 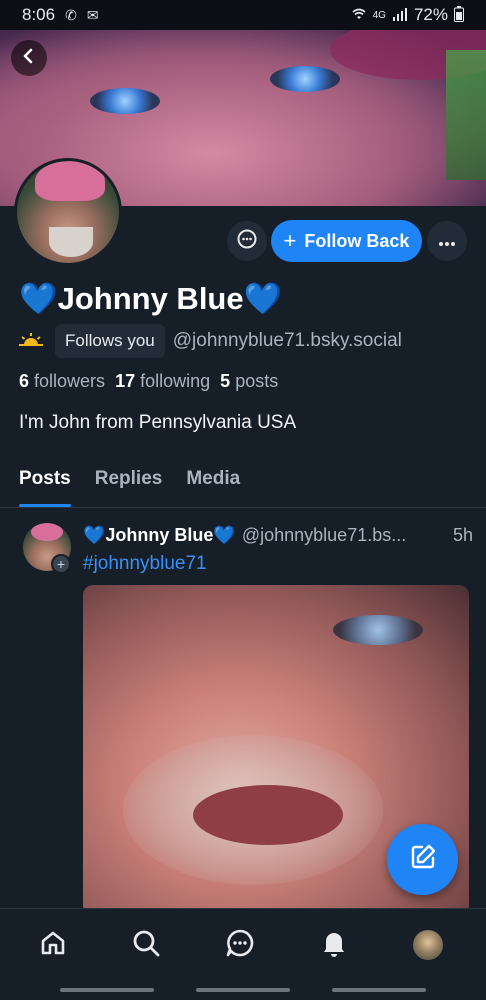 I want to click on profile-stats: 6 followers 17 following 5 posts, so click(x=148, y=381).